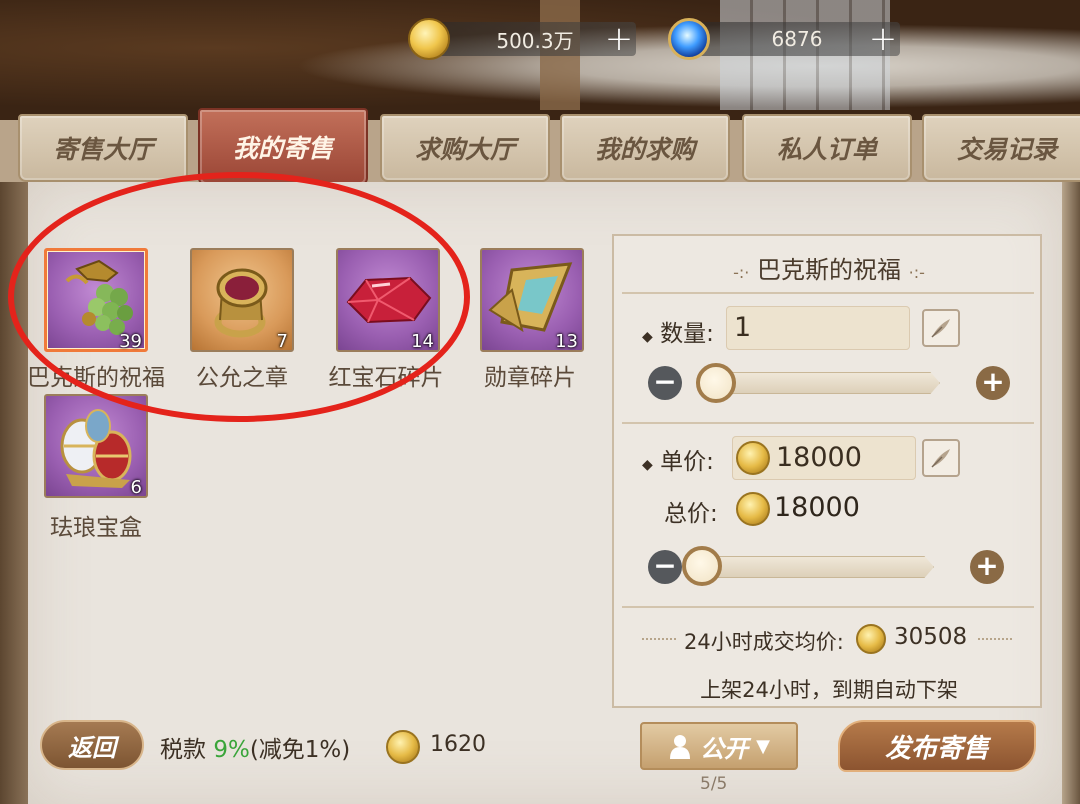  Describe the element at coordinates (530, 378) in the screenshot. I see `item-name-medal-fragment: 勋章碎片` at that location.